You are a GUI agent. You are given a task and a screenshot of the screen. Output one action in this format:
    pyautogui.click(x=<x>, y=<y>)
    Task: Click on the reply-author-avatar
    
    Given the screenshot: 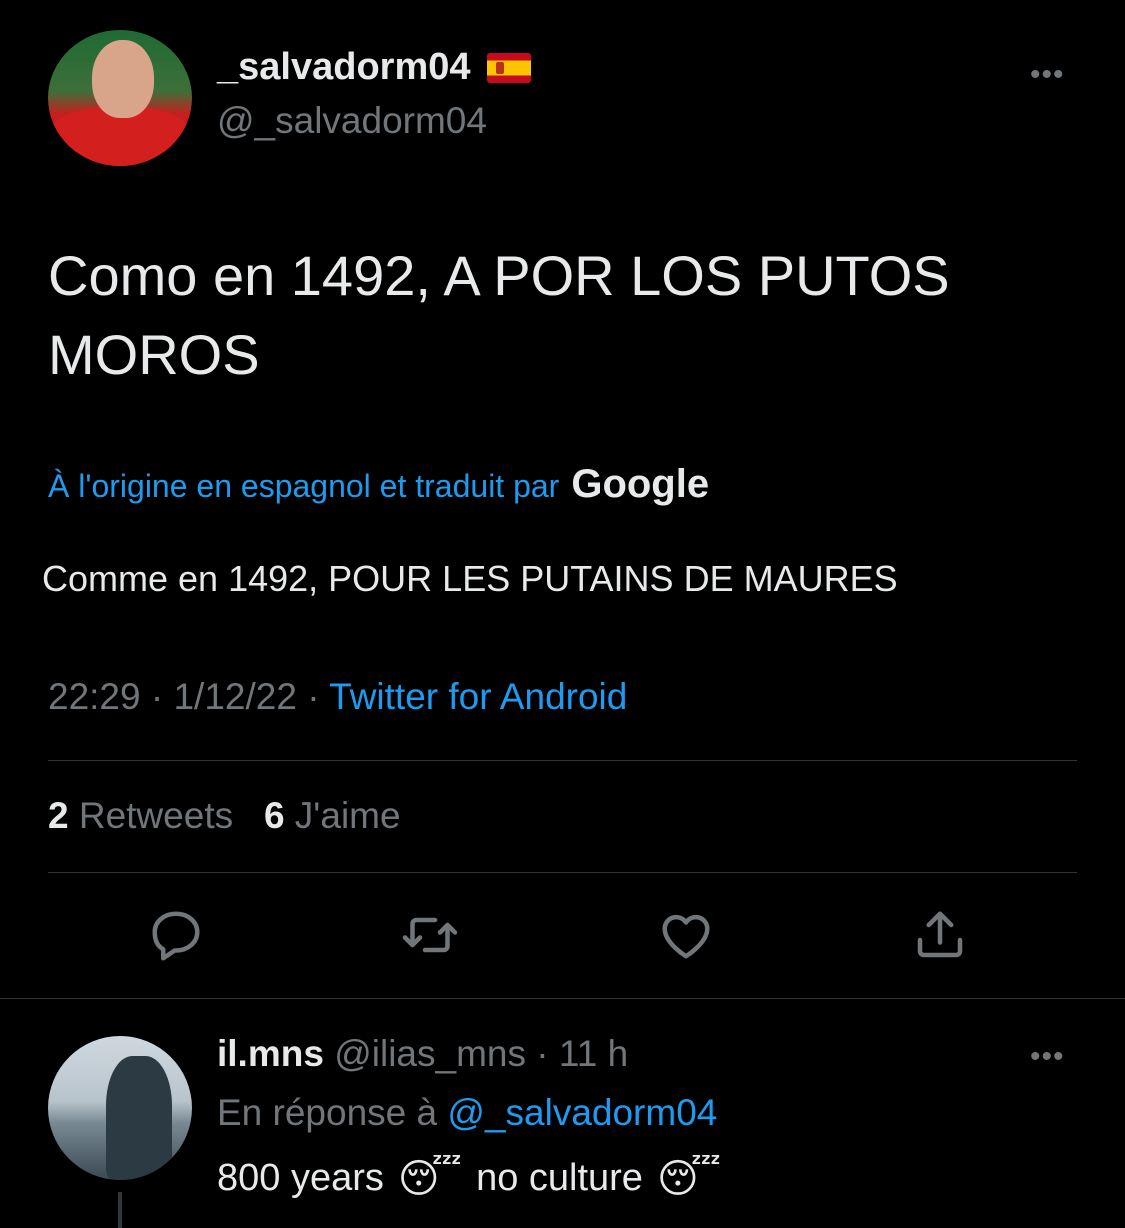 What is the action you would take?
    pyautogui.click(x=120, y=1108)
    